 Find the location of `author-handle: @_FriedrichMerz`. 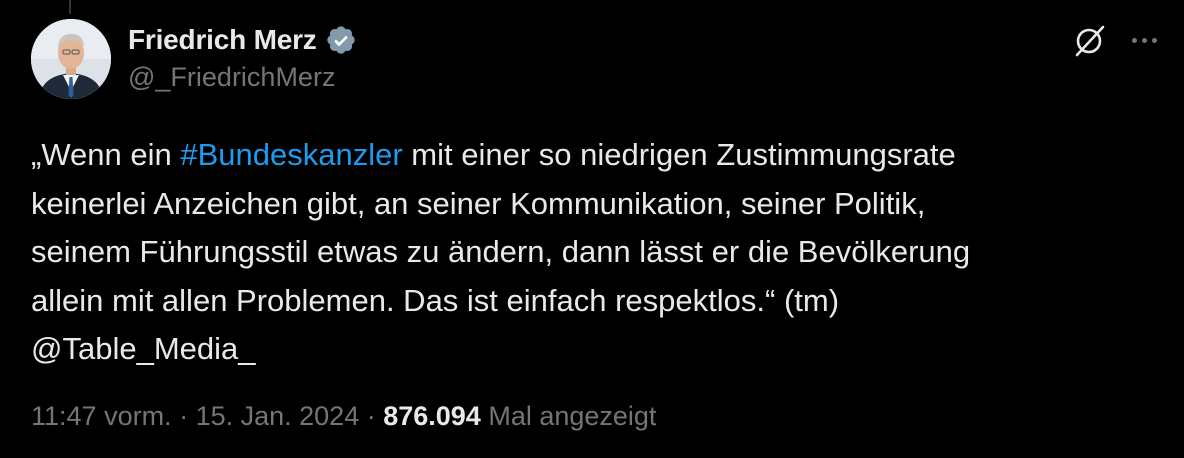

author-handle: @_FriedrichMerz is located at coordinates (231, 77).